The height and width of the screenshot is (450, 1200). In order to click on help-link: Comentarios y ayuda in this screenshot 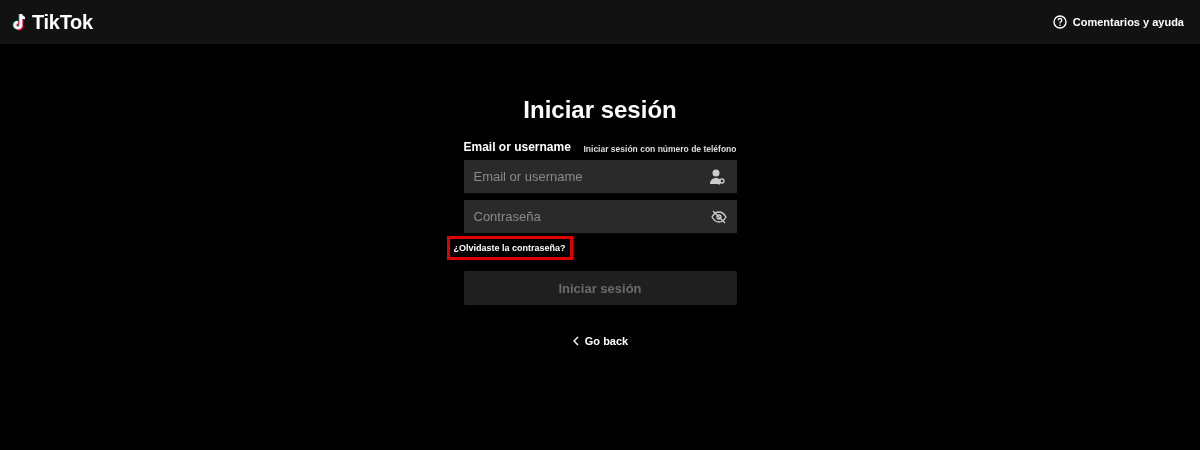, I will do `click(1118, 22)`.